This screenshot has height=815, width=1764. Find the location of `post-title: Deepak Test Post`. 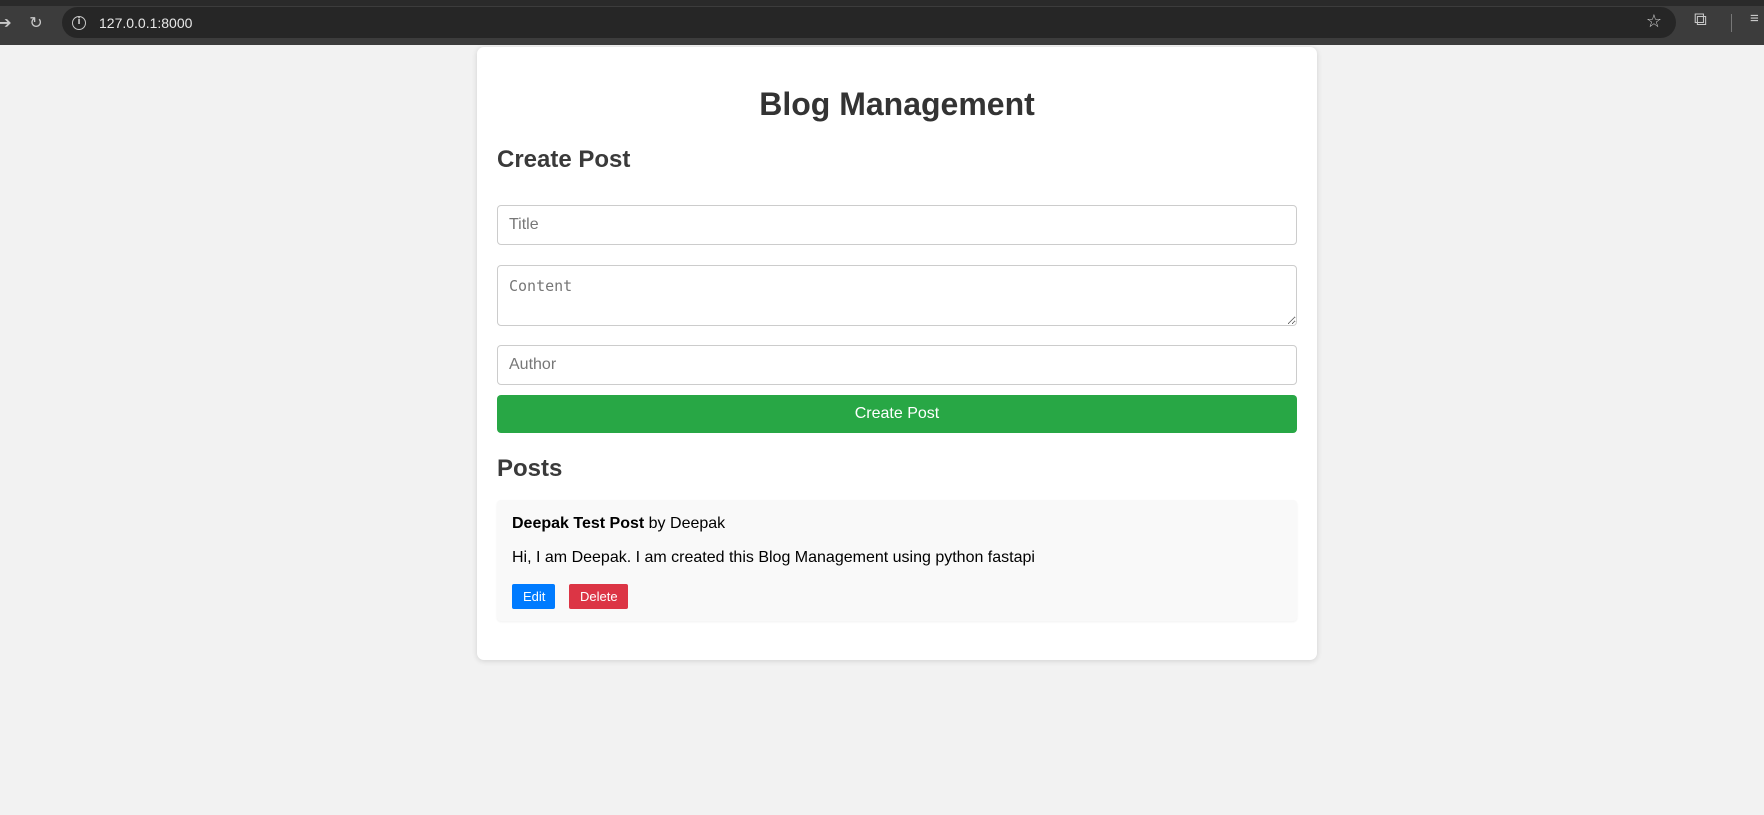

post-title: Deepak Test Post is located at coordinates (578, 523).